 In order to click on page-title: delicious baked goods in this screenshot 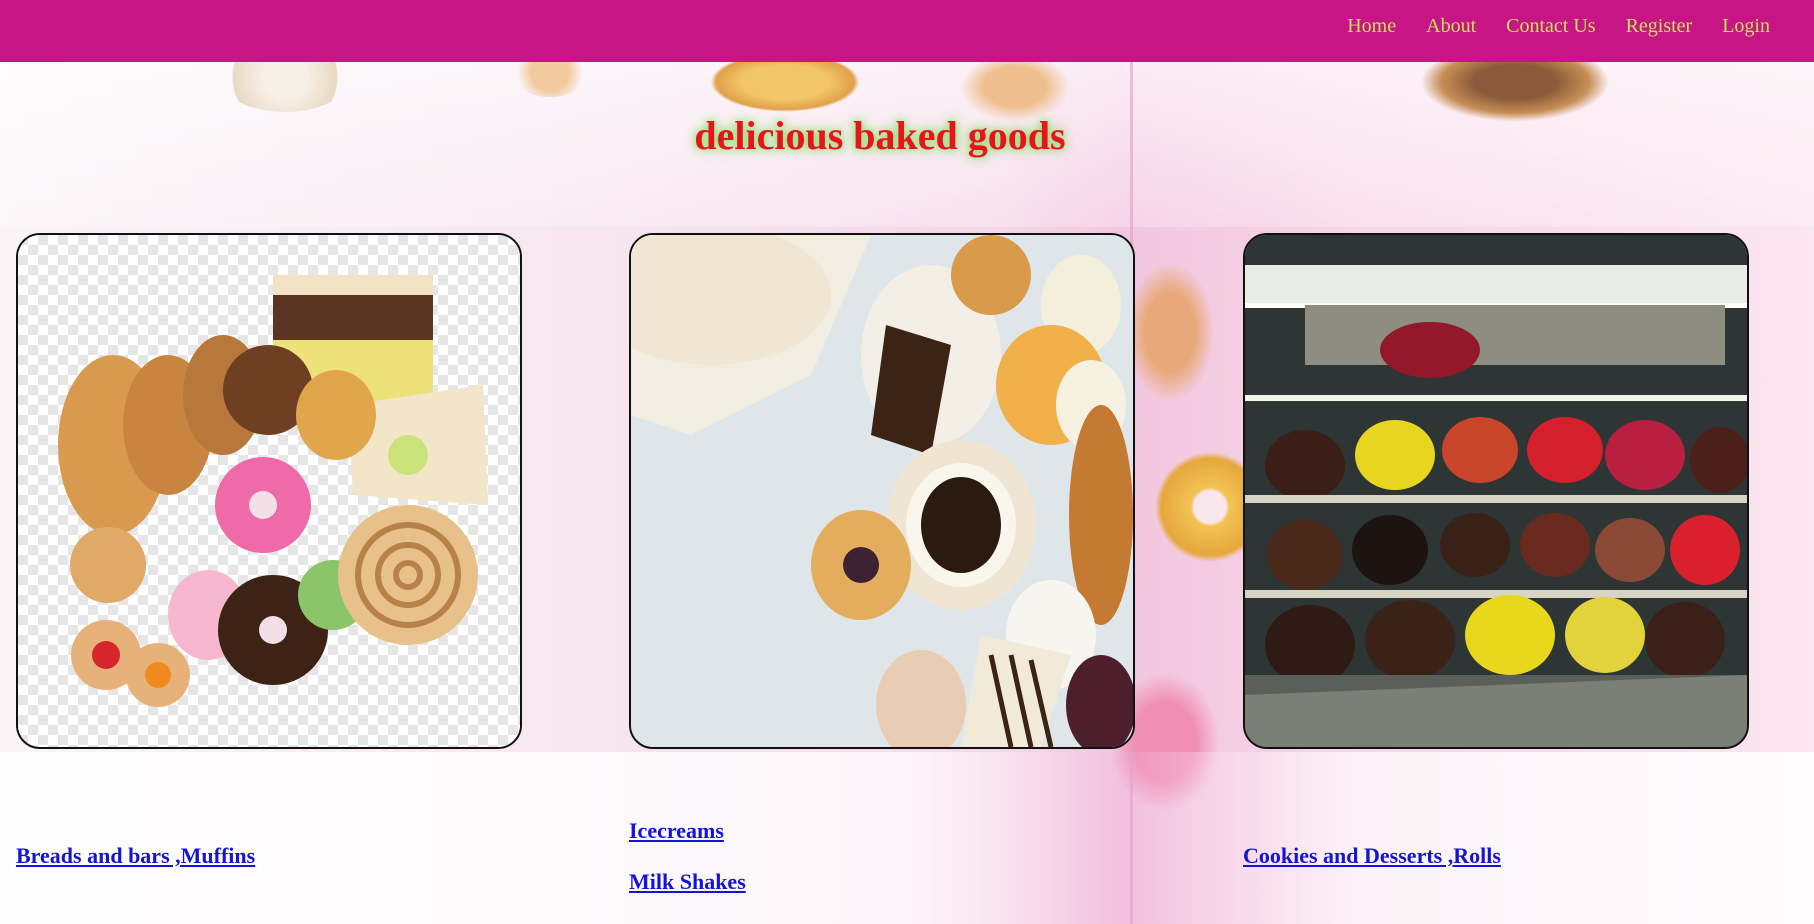, I will do `click(880, 135)`.